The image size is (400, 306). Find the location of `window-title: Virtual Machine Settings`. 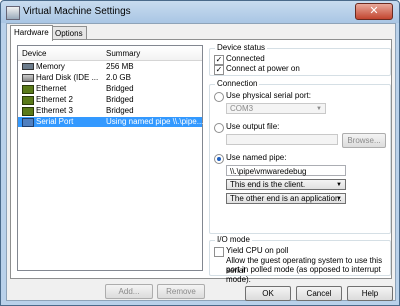

window-title: Virtual Machine Settings is located at coordinates (77, 11).